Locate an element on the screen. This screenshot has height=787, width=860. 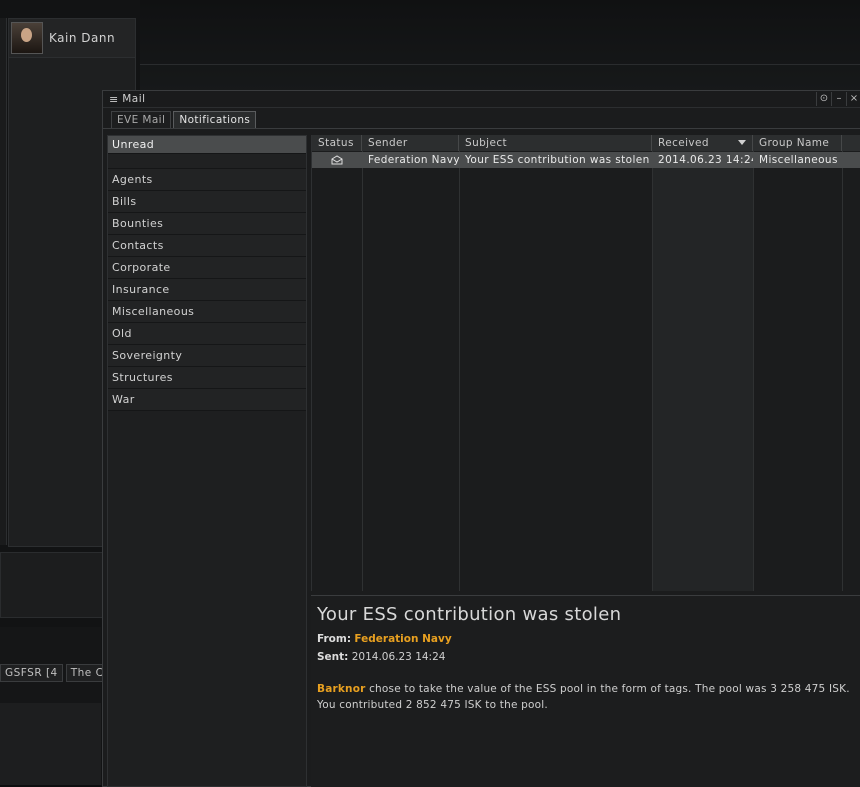
window-controls: ⊙ – × is located at coordinates (838, 99).